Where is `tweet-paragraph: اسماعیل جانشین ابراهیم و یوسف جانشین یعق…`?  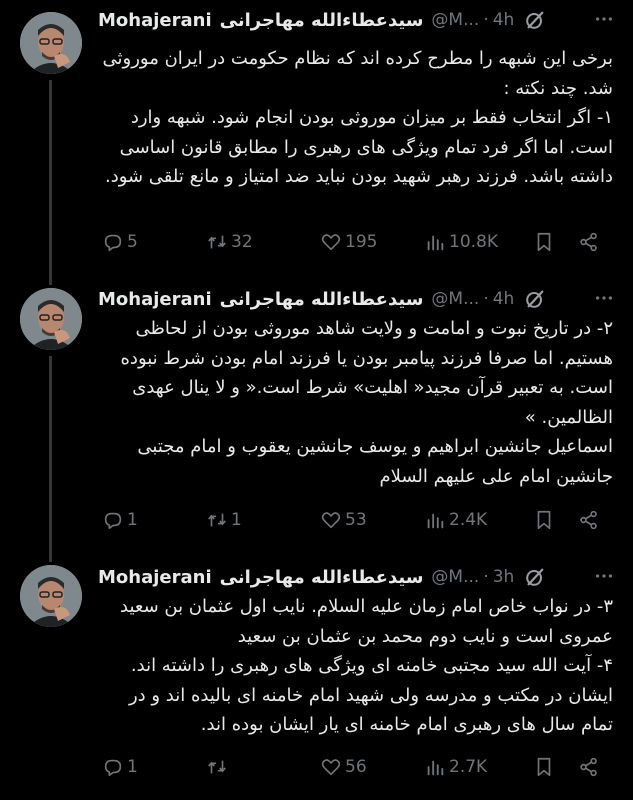 tweet-paragraph: اسماعیل جانشین ابراهیم و یوسف جانشین یعق… is located at coordinates (375, 461).